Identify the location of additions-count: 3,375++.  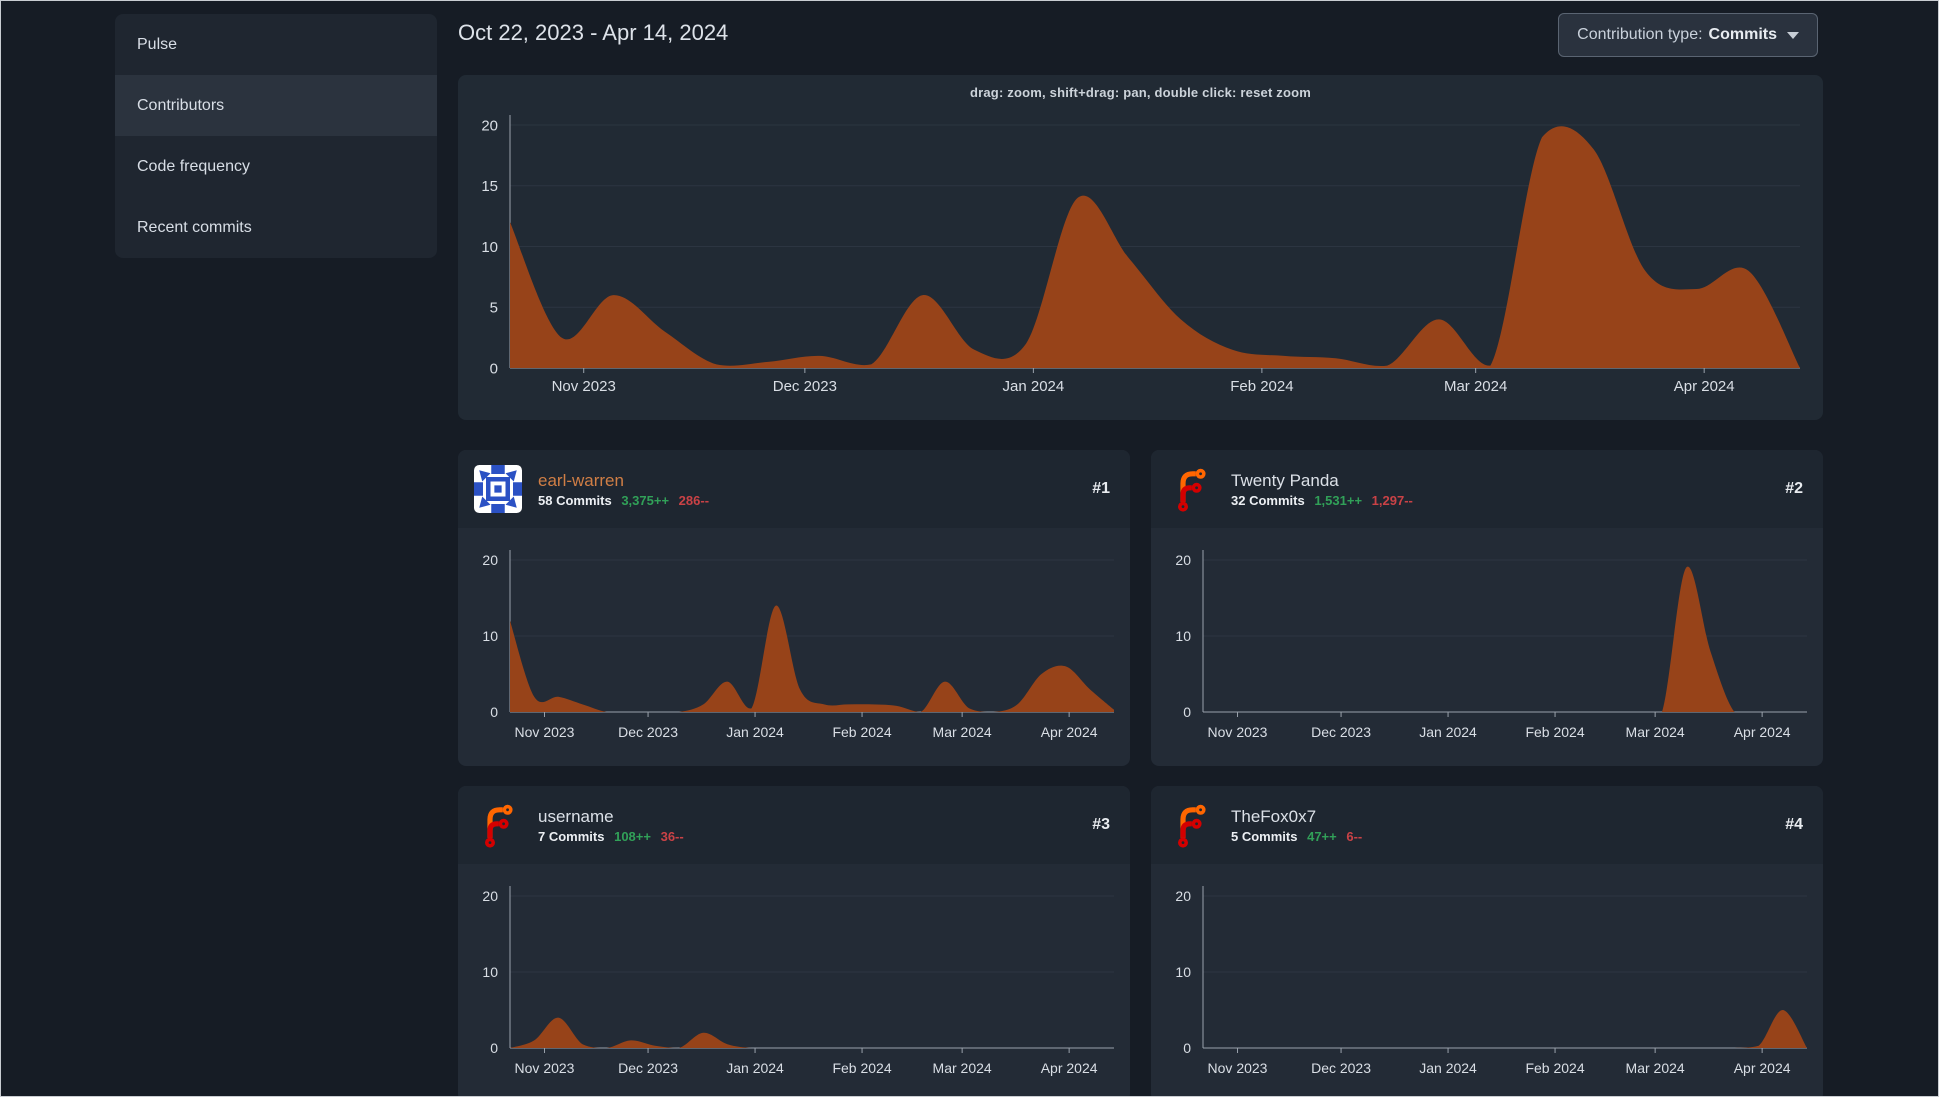
(645, 500).